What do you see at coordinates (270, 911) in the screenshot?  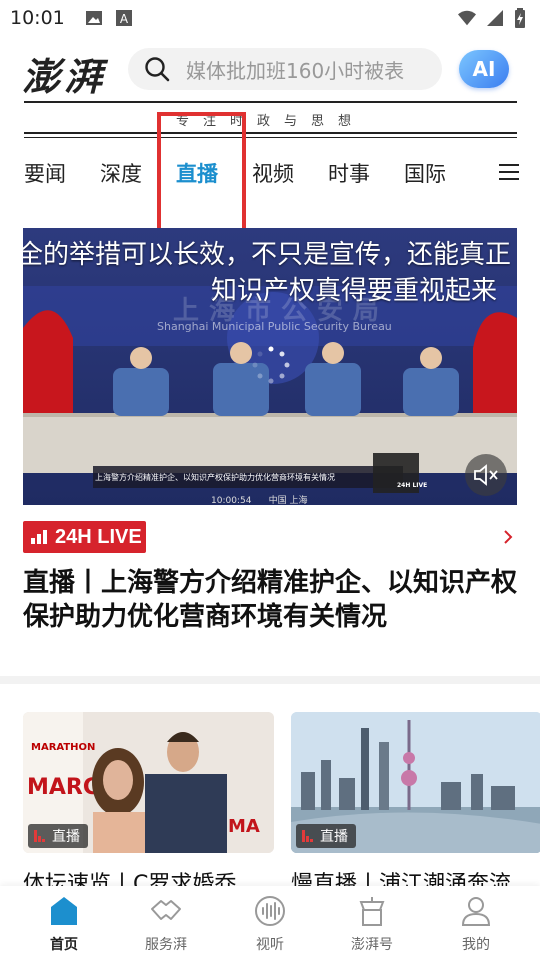 I see `audio-icon` at bounding box center [270, 911].